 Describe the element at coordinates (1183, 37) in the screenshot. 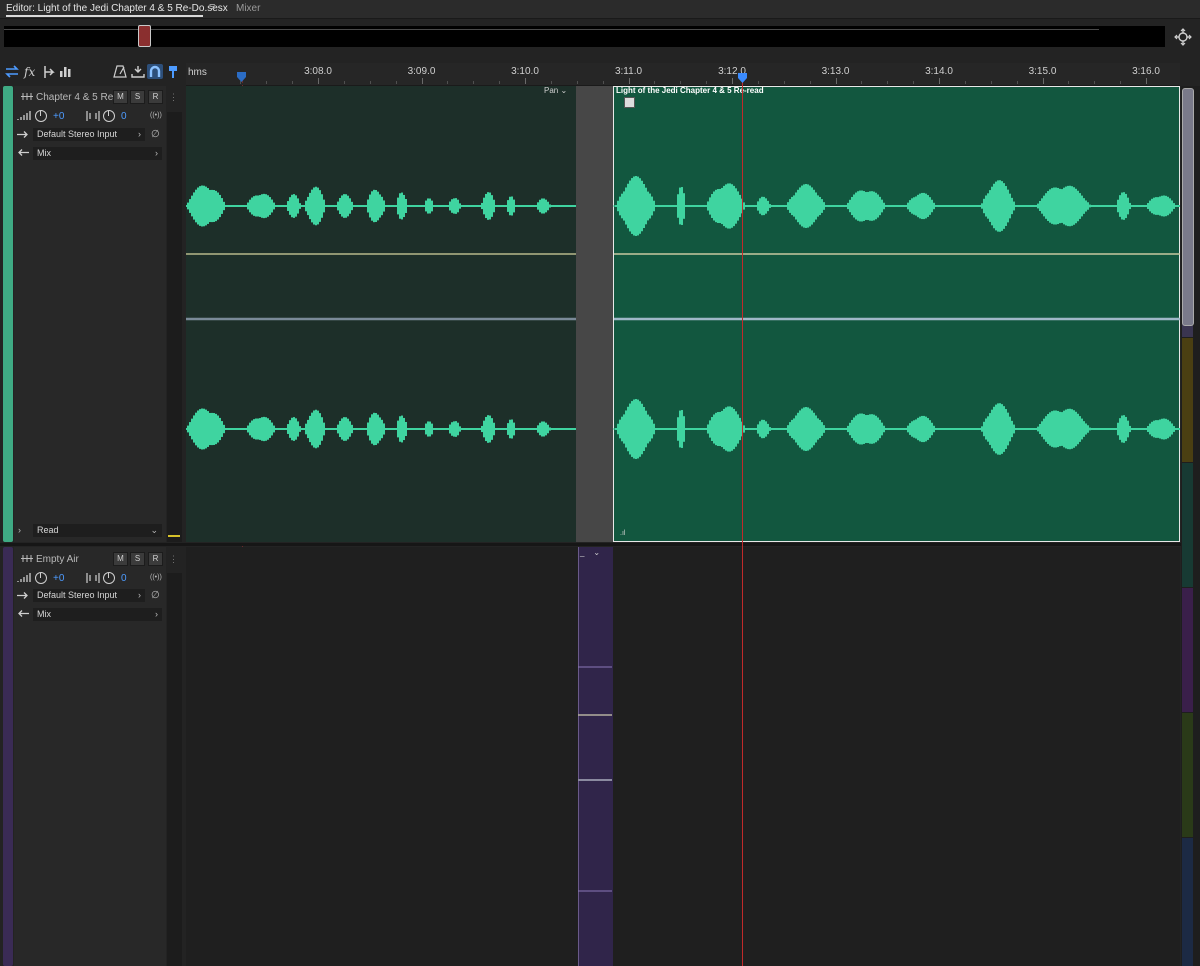

I see `zoom-to-fit-icon` at that location.